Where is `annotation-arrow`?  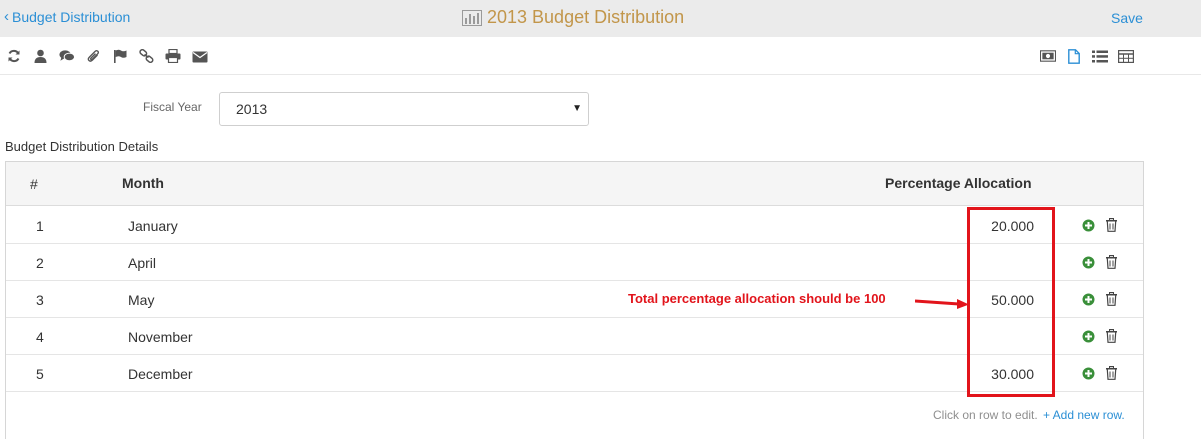 annotation-arrow is located at coordinates (942, 304).